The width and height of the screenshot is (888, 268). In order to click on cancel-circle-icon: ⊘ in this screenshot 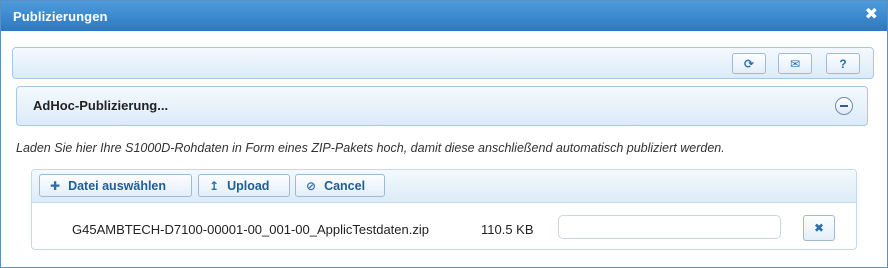, I will do `click(311, 185)`.